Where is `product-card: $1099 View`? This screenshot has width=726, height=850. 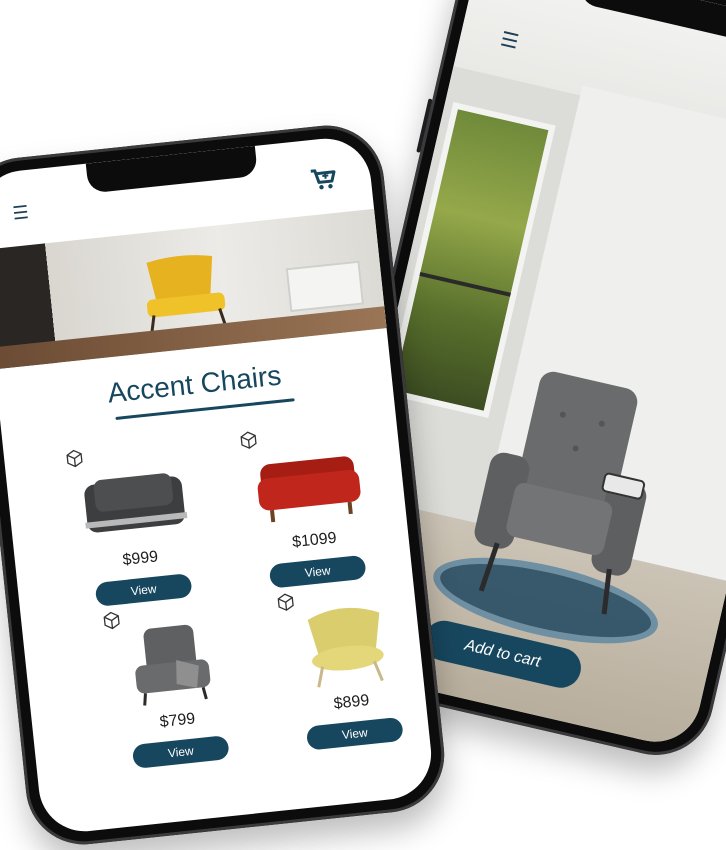 product-card: $1099 View is located at coordinates (310, 508).